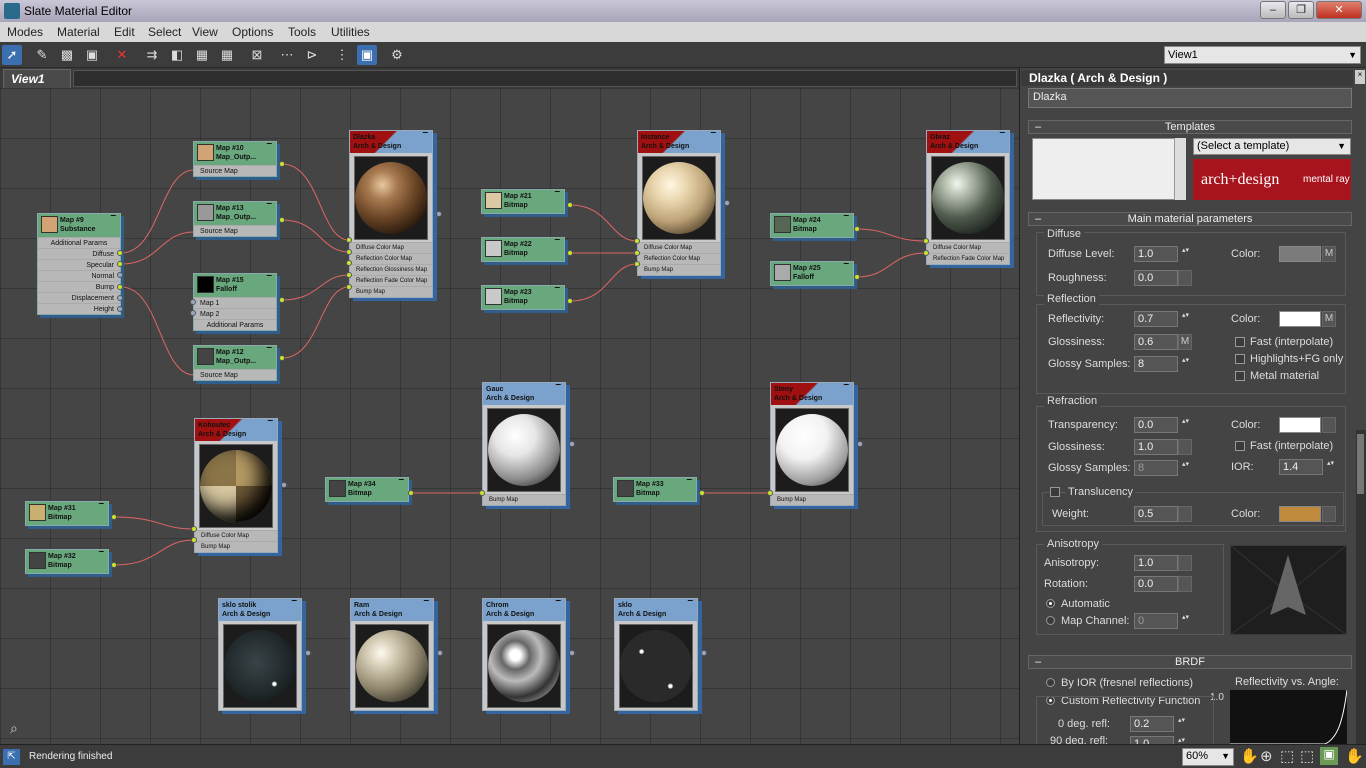 The height and width of the screenshot is (768, 1366). I want to click on material-ram-node: Ram Arch & Design –, so click(392, 654).